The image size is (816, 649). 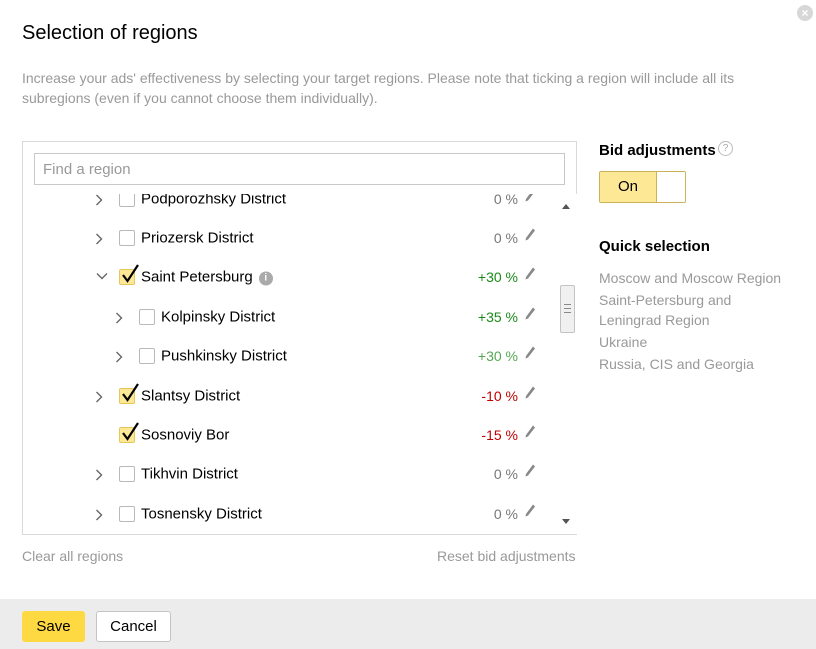 I want to click on region-row: Podporozhsky District 0 %, so click(x=290, y=206).